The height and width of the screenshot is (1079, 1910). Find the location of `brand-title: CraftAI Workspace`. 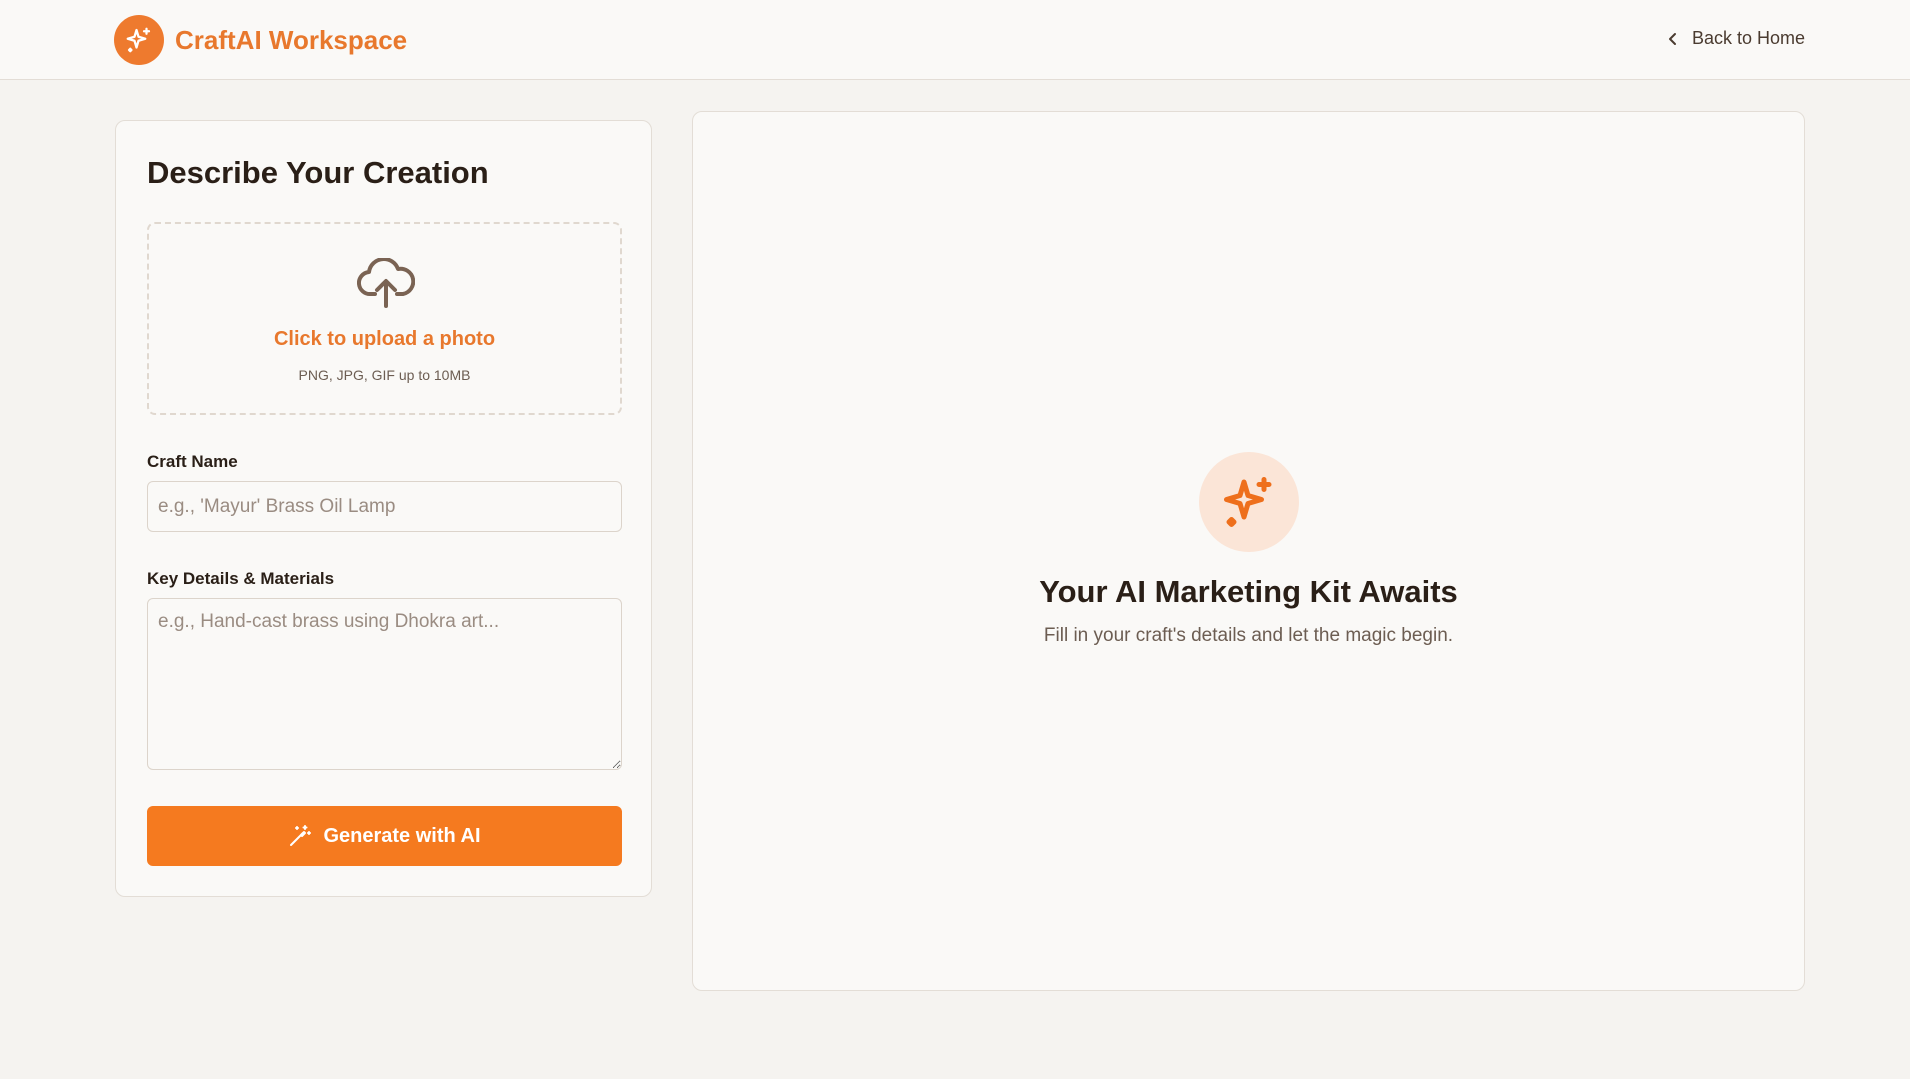

brand-title: CraftAI Workspace is located at coordinates (291, 39).